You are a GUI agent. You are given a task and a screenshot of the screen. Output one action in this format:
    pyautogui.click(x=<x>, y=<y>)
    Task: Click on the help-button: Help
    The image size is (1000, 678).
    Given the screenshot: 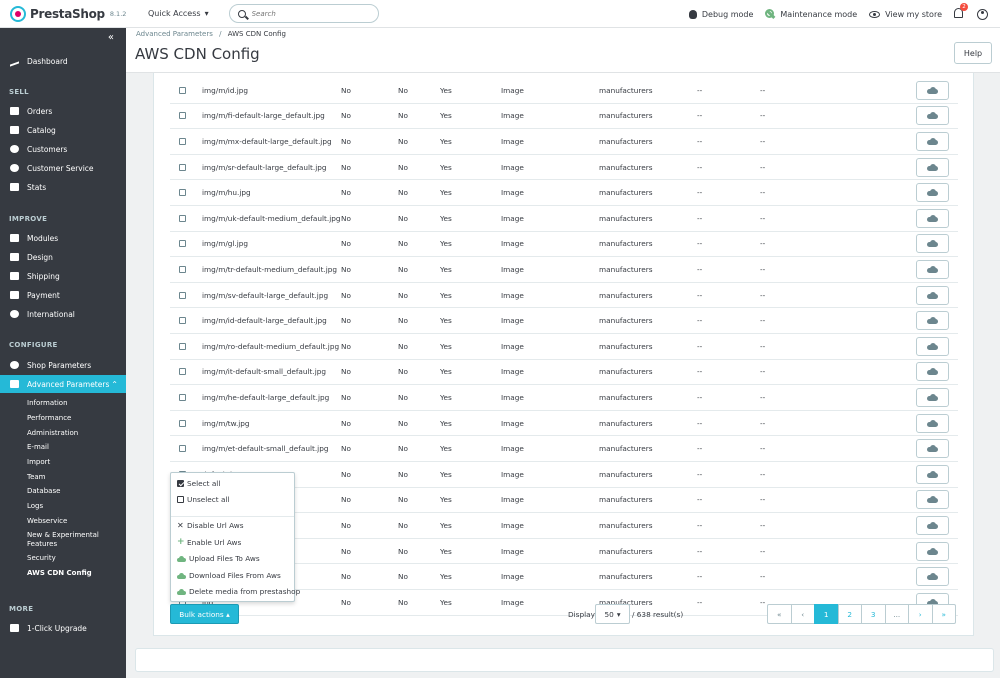 What is the action you would take?
    pyautogui.click(x=973, y=53)
    